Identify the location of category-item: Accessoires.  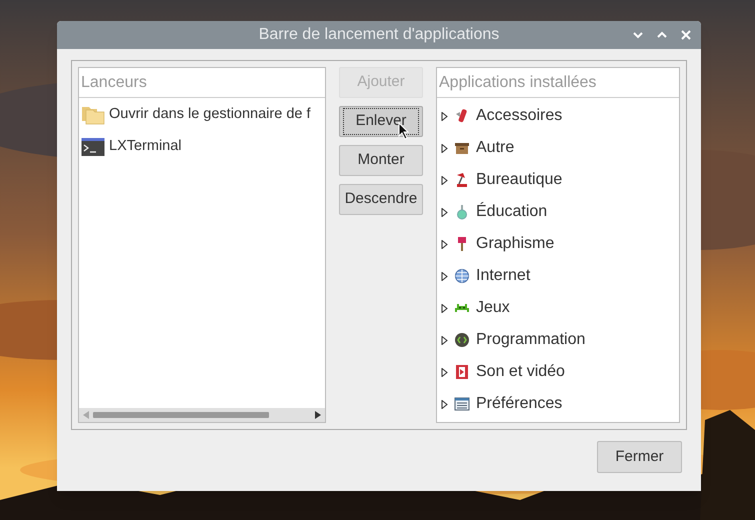
(558, 116).